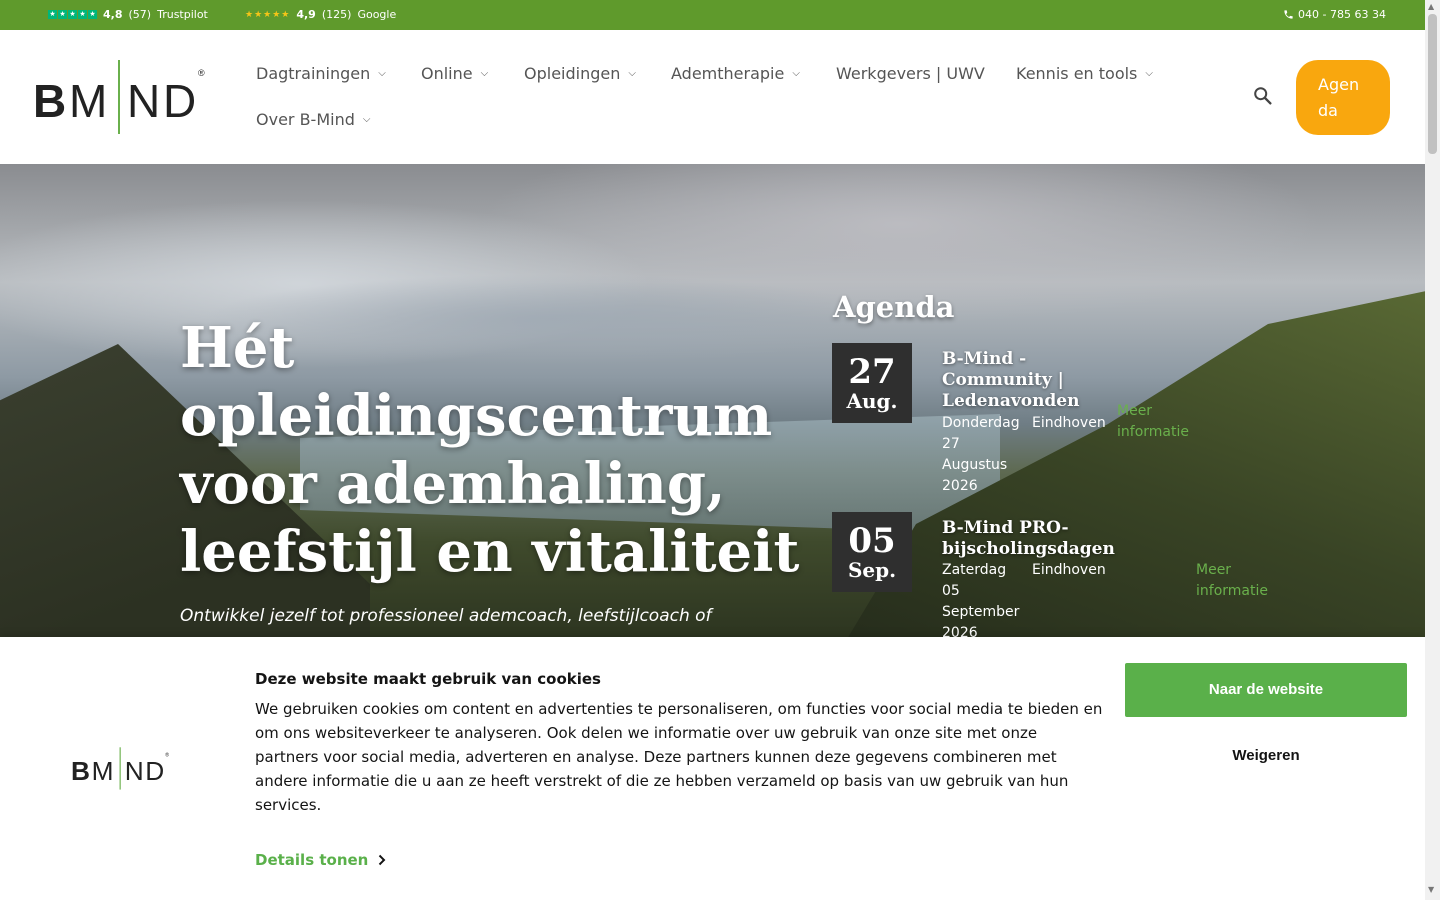  Describe the element at coordinates (1431, 889) in the screenshot. I see `scroll-down-icon: ▼` at that location.